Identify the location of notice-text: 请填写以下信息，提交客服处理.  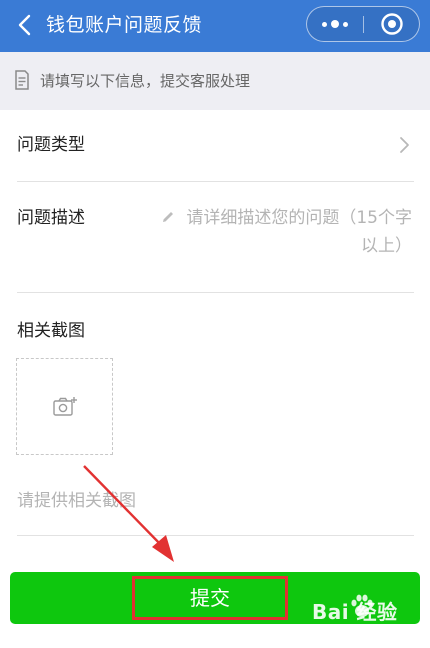
(145, 81).